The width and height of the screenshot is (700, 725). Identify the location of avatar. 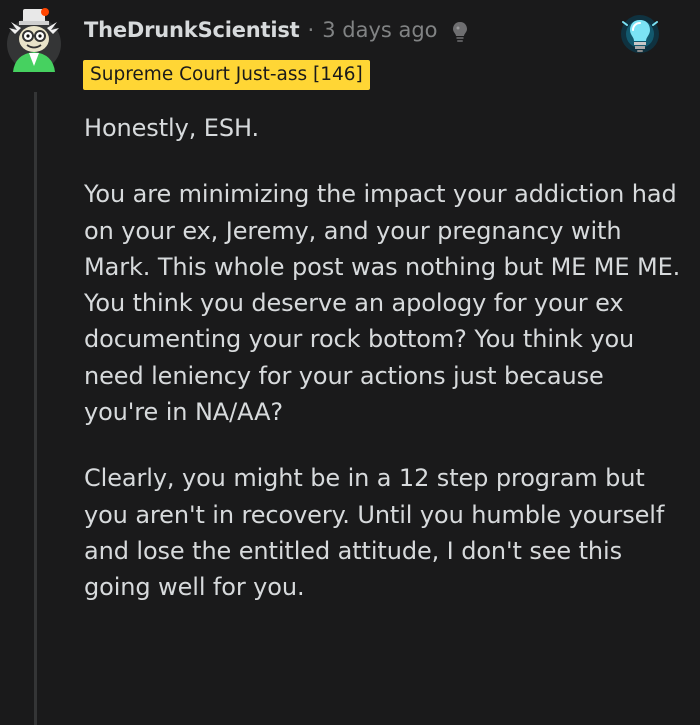
(34, 39).